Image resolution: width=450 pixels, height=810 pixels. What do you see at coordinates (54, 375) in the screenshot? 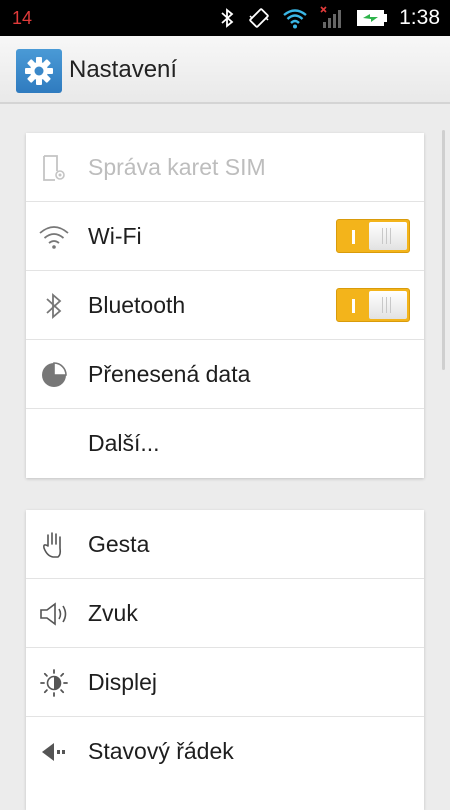
I see `data-usage-icon` at bounding box center [54, 375].